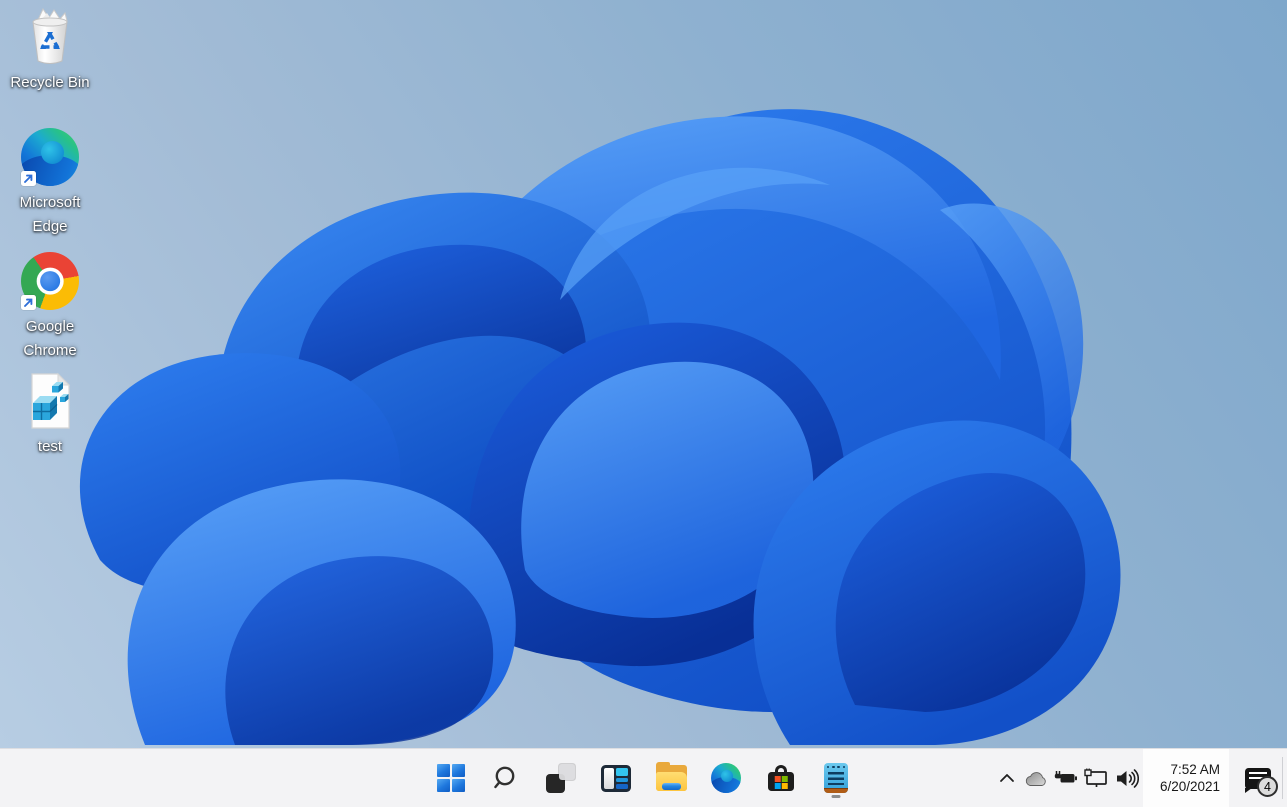 Image resolution: width=1287 pixels, height=807 pixels. I want to click on network-tray-button, so click(1096, 778).